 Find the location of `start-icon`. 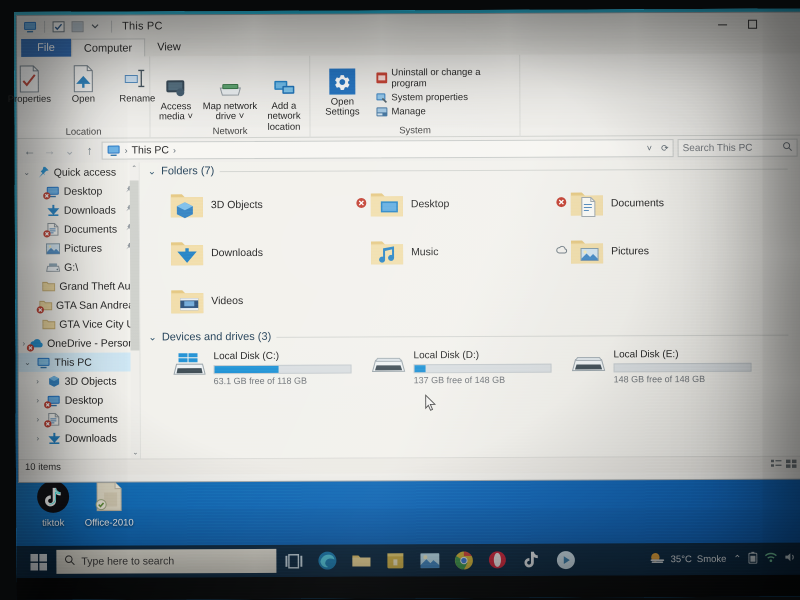

start-icon is located at coordinates (38, 562).